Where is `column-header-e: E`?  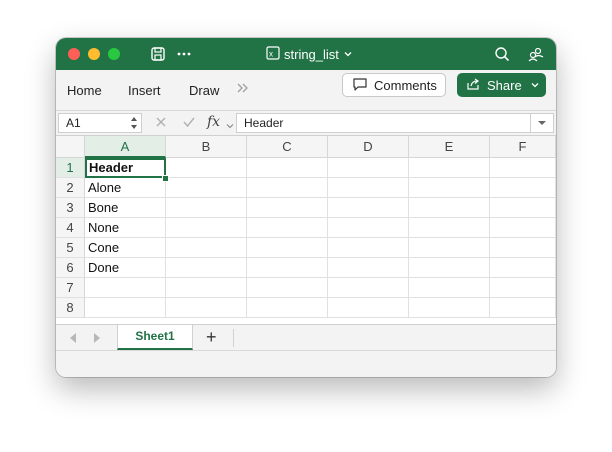 column-header-e: E is located at coordinates (449, 147).